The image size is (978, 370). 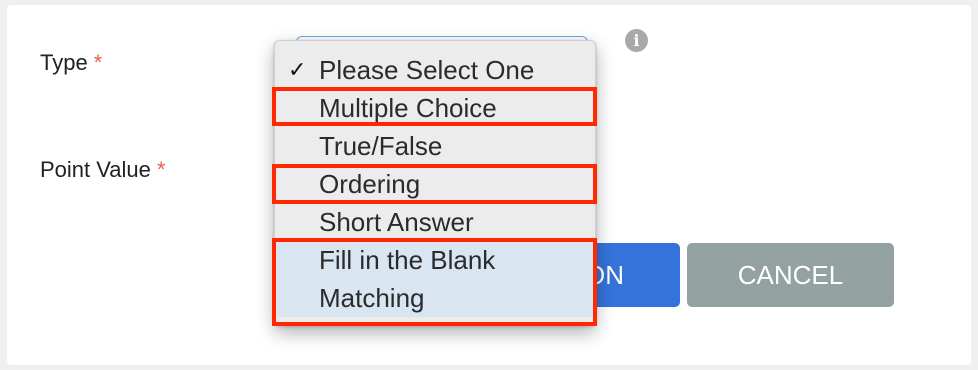 I want to click on option-short-answer: Short Answer, so click(x=435, y=222).